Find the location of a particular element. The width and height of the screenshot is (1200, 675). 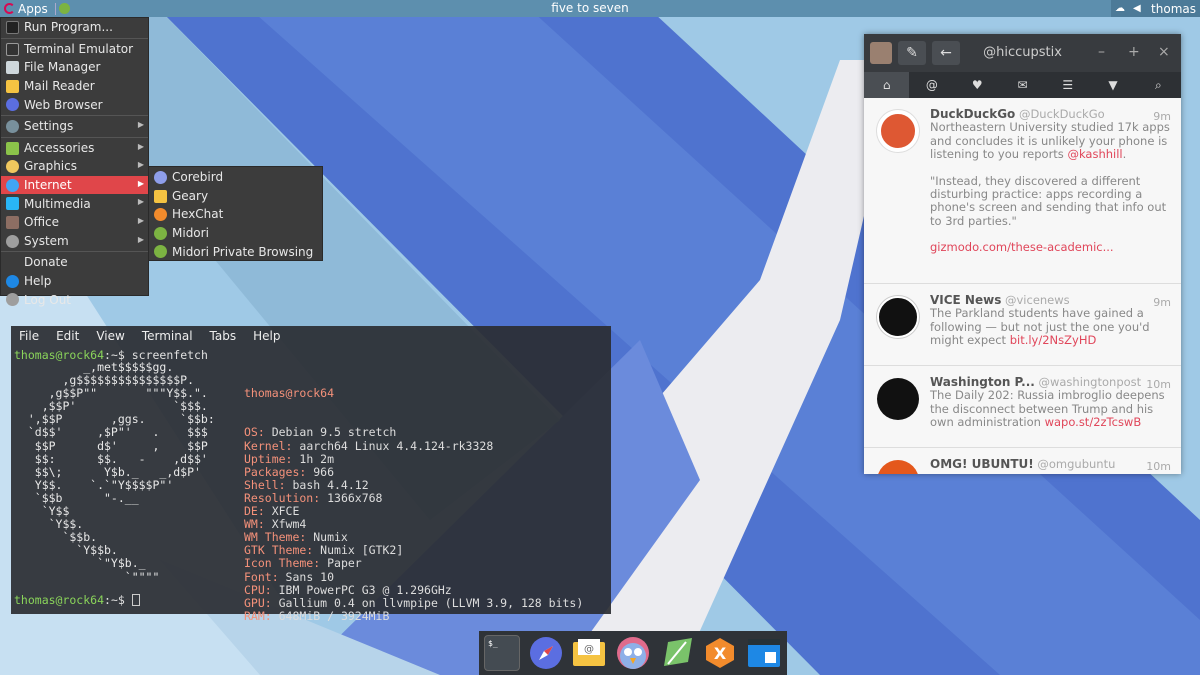

geary-icon is located at coordinates (160, 196).